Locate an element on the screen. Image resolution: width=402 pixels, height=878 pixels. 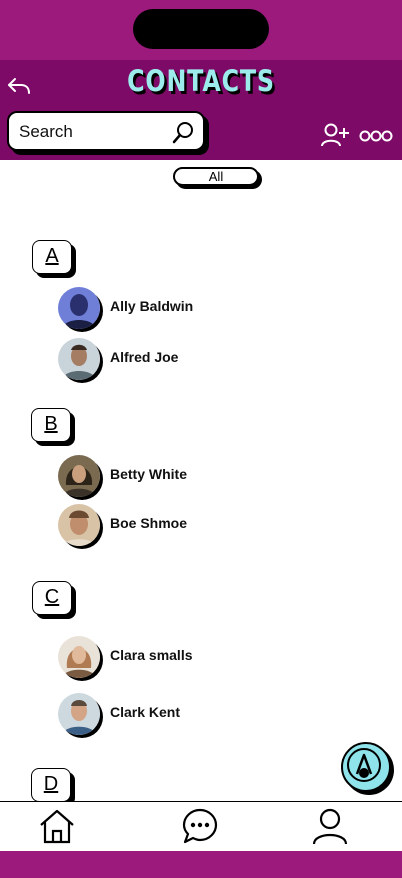
search-input is located at coordinates (89, 132).